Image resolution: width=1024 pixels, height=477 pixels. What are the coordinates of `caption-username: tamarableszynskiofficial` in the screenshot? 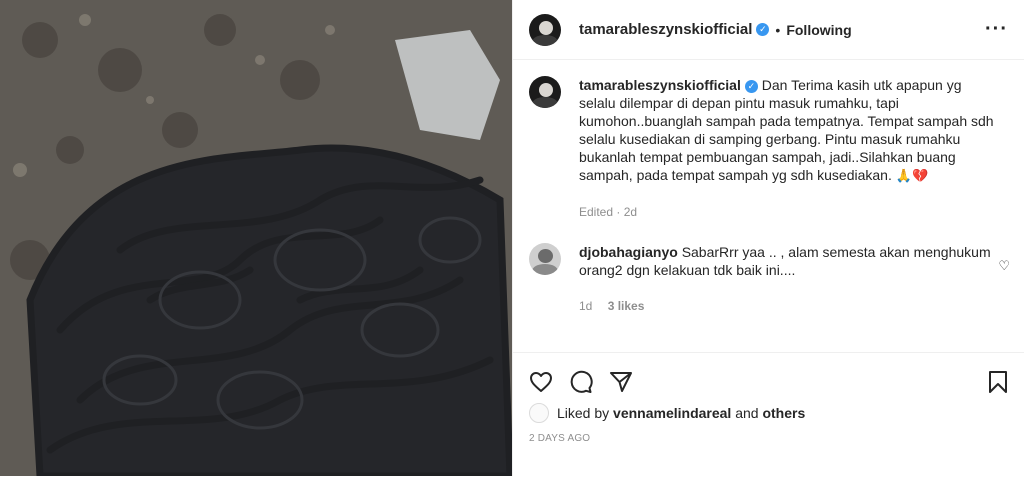 It's located at (660, 85).